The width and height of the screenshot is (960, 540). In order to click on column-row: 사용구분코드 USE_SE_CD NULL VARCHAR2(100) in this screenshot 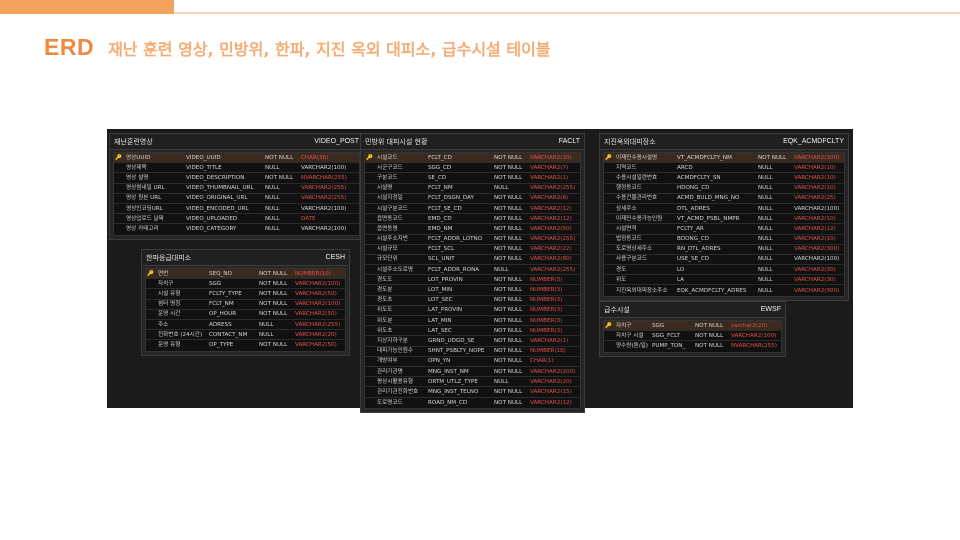, I will do `click(724, 260)`.